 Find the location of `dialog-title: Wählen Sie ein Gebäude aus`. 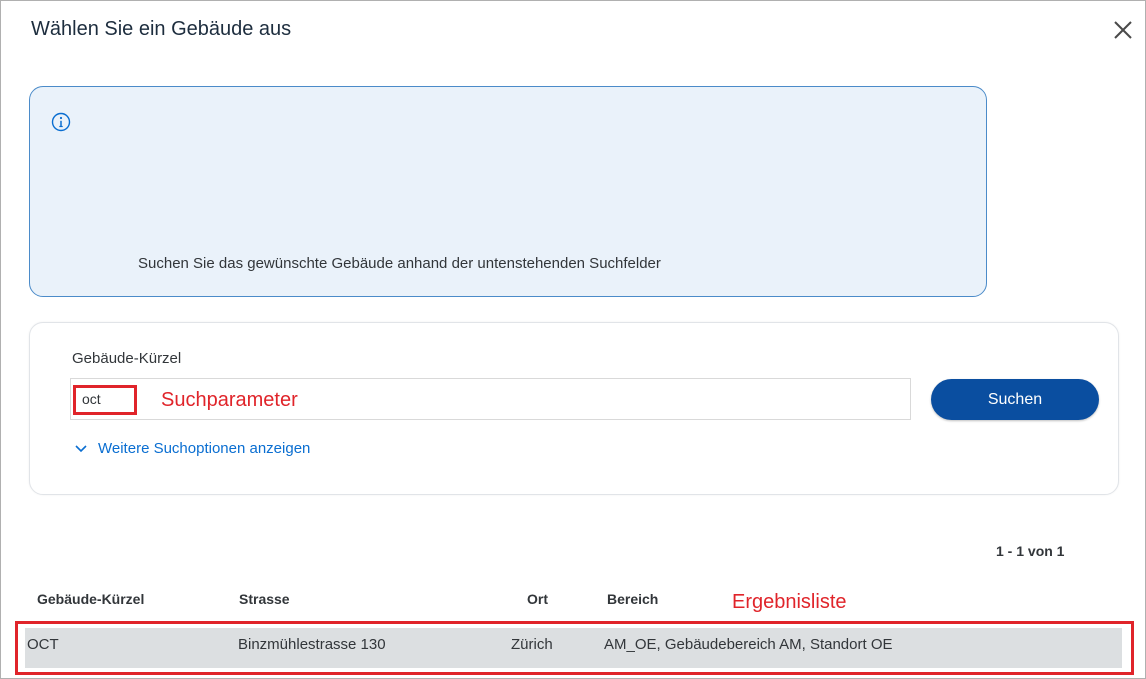

dialog-title: Wählen Sie ein Gebäude aus is located at coordinates (161, 29).